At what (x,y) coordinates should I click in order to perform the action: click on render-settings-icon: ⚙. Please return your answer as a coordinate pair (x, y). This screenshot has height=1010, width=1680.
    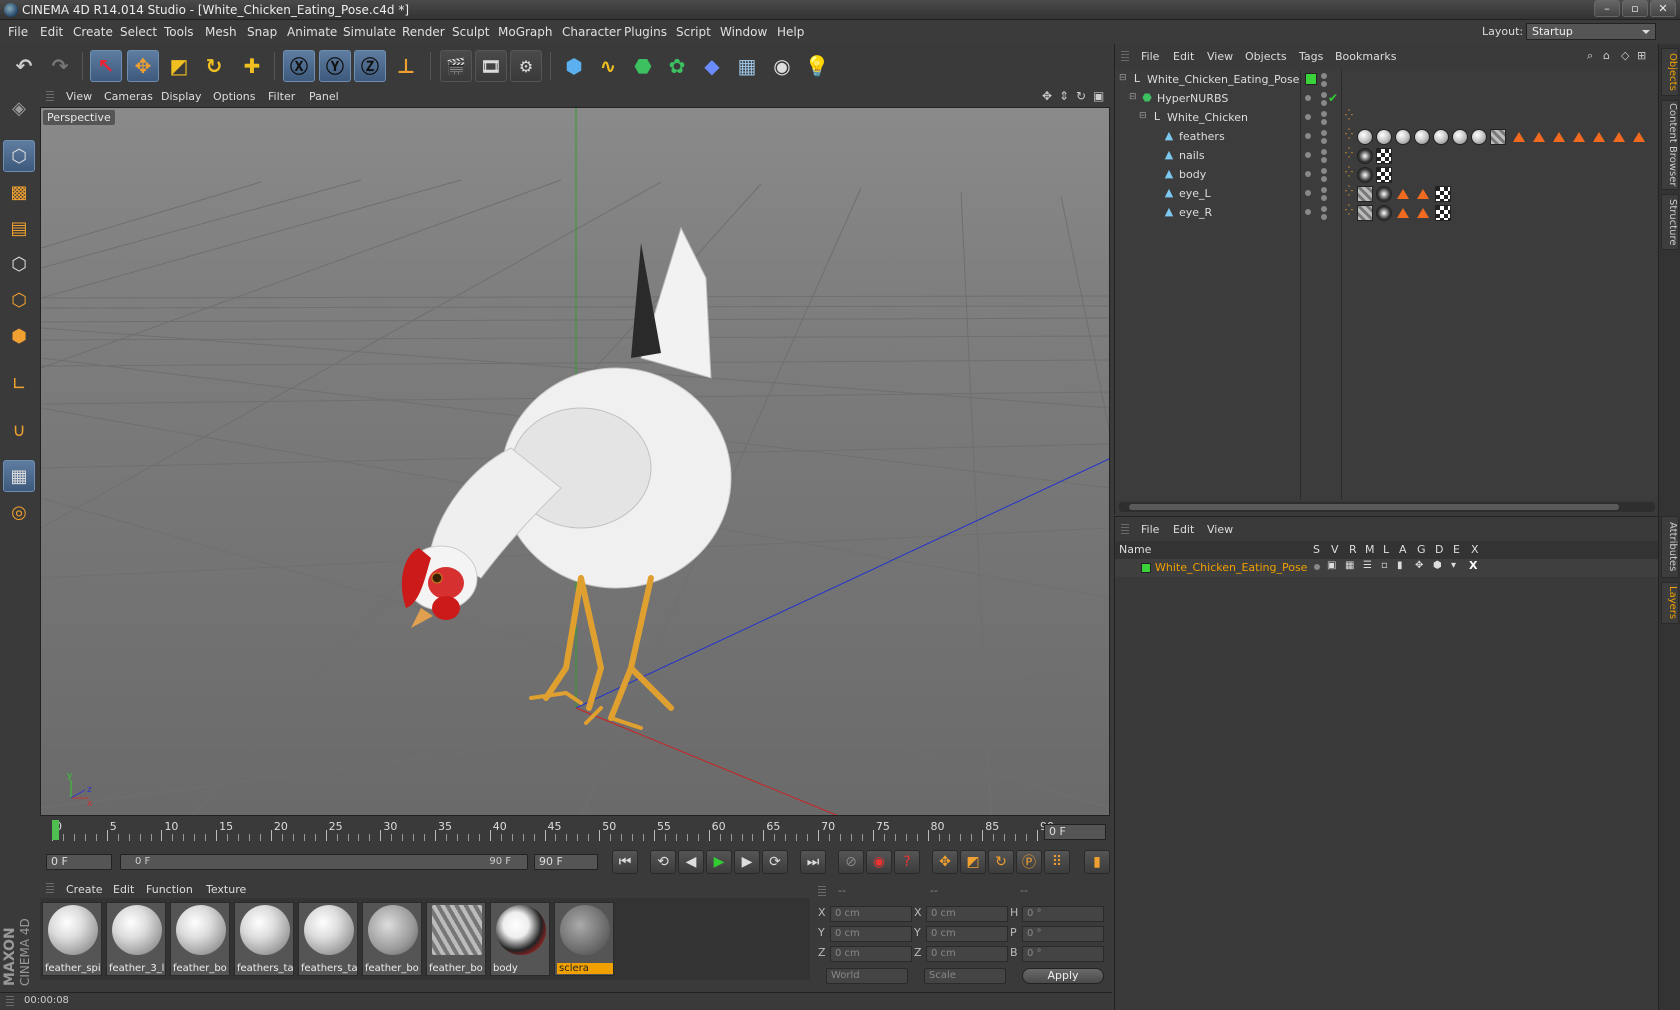
    Looking at the image, I should click on (526, 66).